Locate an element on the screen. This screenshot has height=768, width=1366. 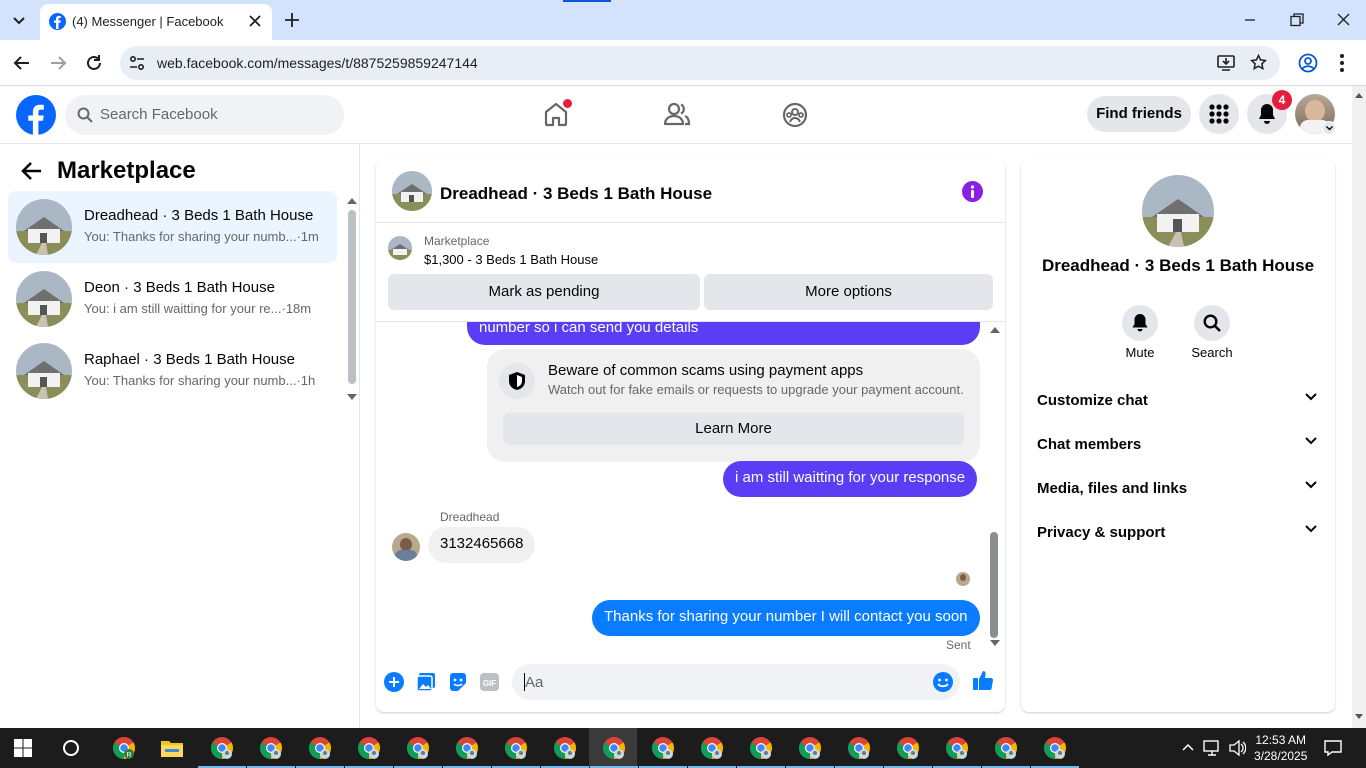
chat-avatar is located at coordinates (412, 191).